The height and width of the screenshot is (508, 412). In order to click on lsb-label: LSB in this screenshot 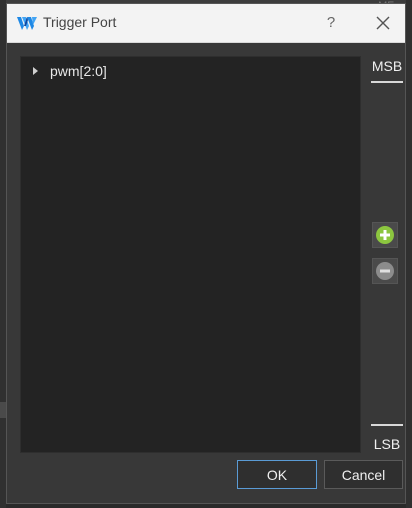, I will do `click(387, 444)`.